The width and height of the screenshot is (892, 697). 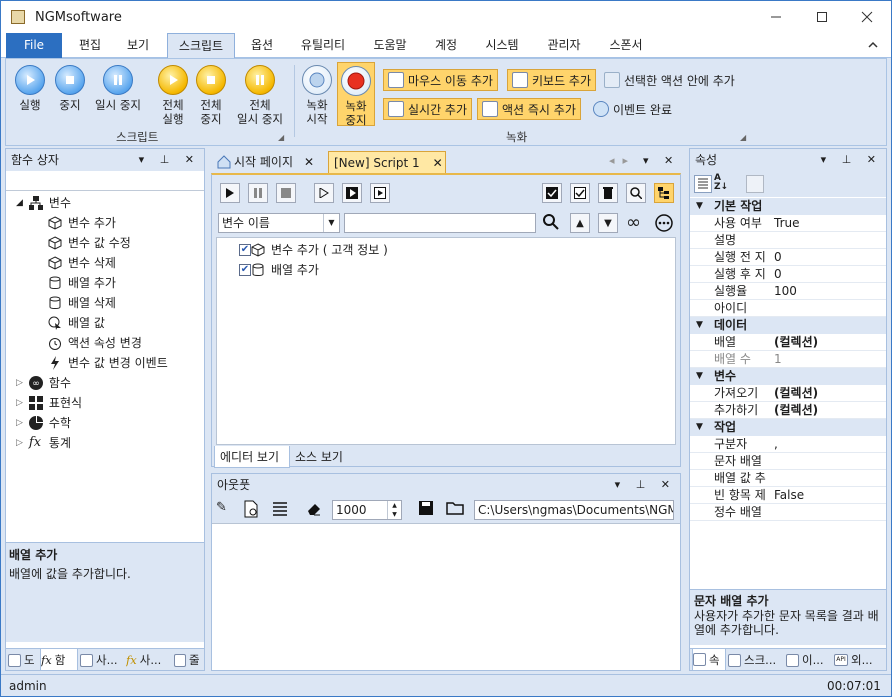 I want to click on stop-script-button, so click(x=286, y=193).